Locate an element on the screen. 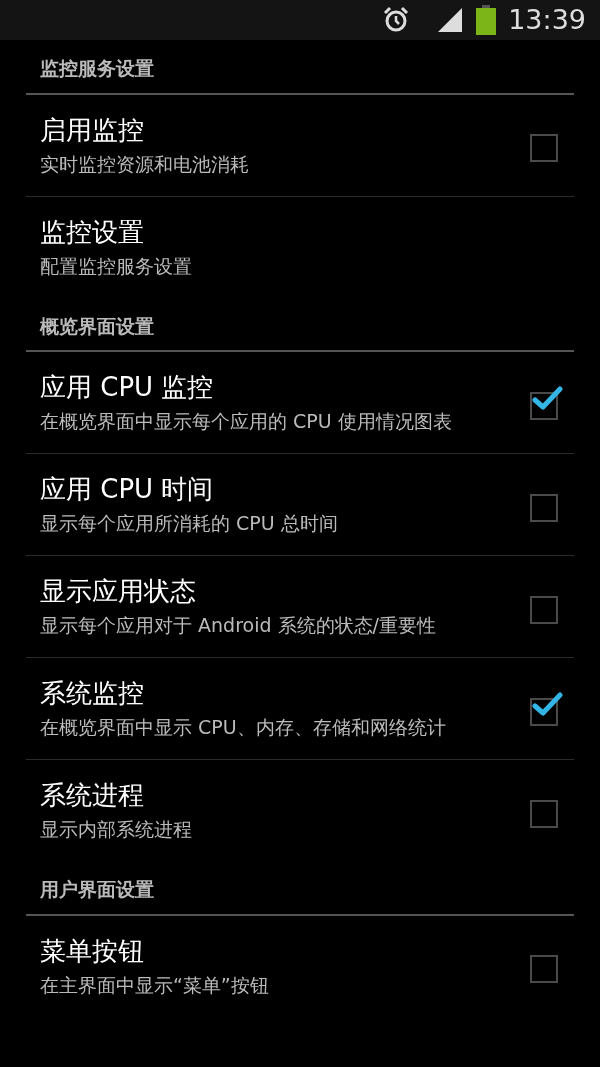 The width and height of the screenshot is (600, 1067). section-header: 用户界面设置 is located at coordinates (97, 889).